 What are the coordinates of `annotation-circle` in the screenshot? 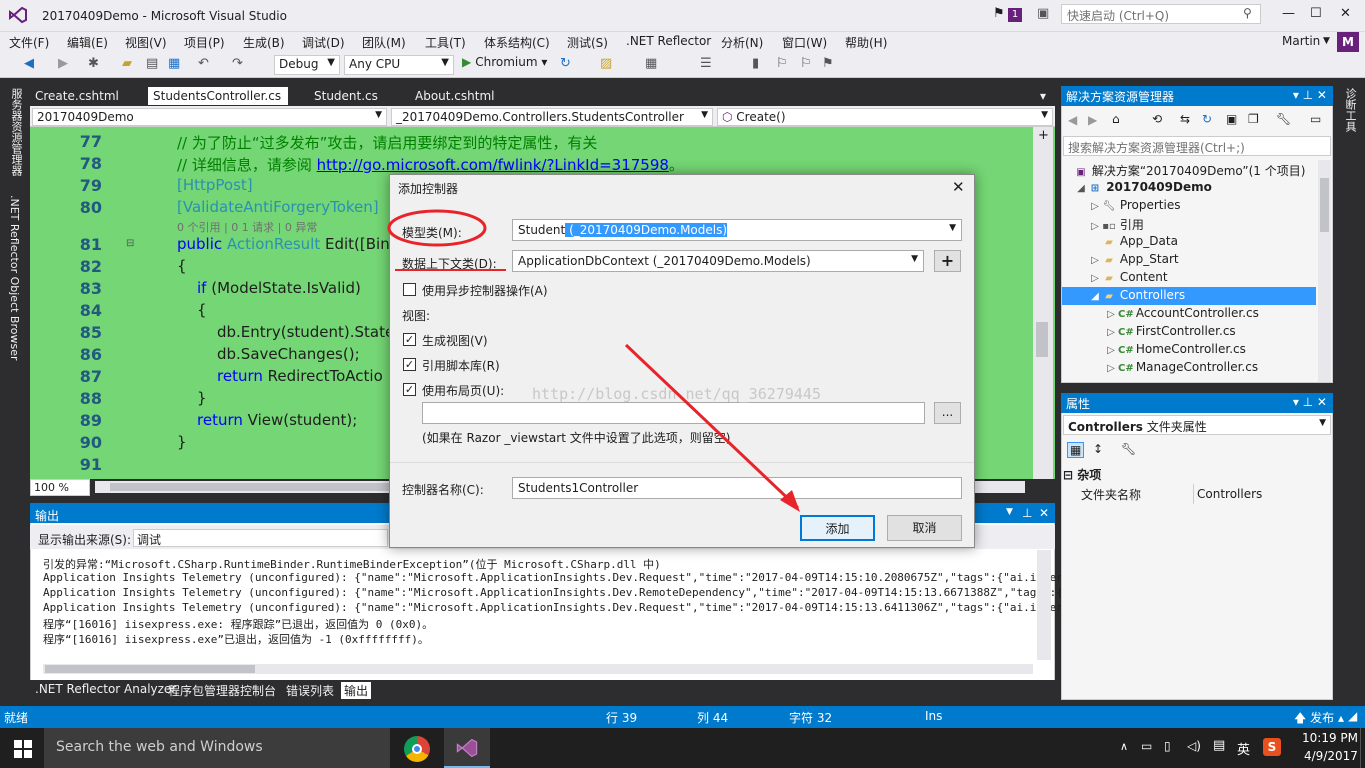 It's located at (437, 228).